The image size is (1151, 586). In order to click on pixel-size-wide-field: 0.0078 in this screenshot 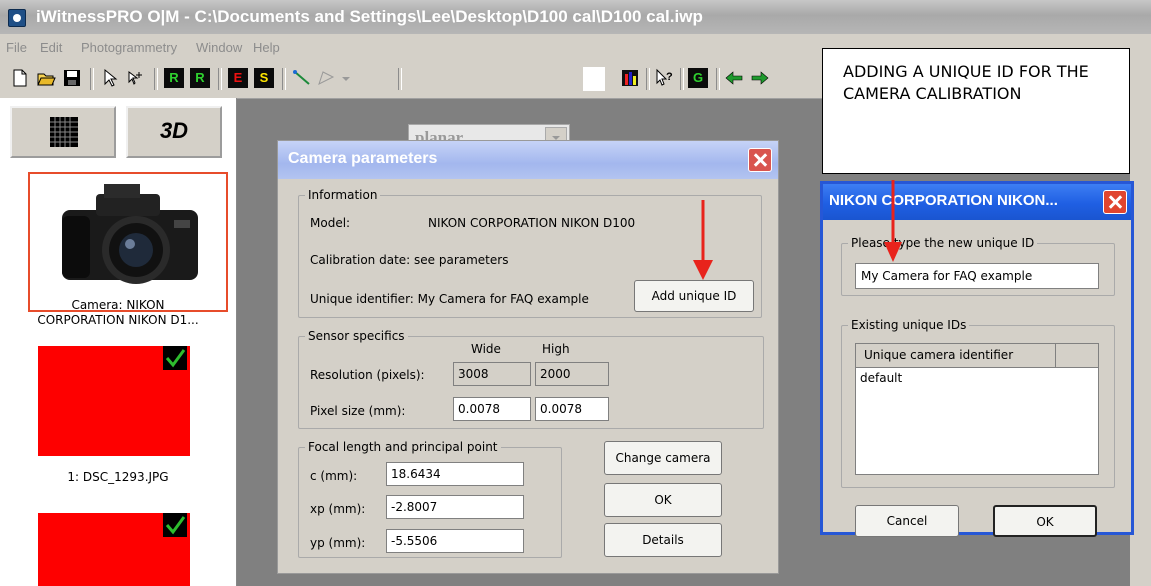, I will do `click(492, 409)`.